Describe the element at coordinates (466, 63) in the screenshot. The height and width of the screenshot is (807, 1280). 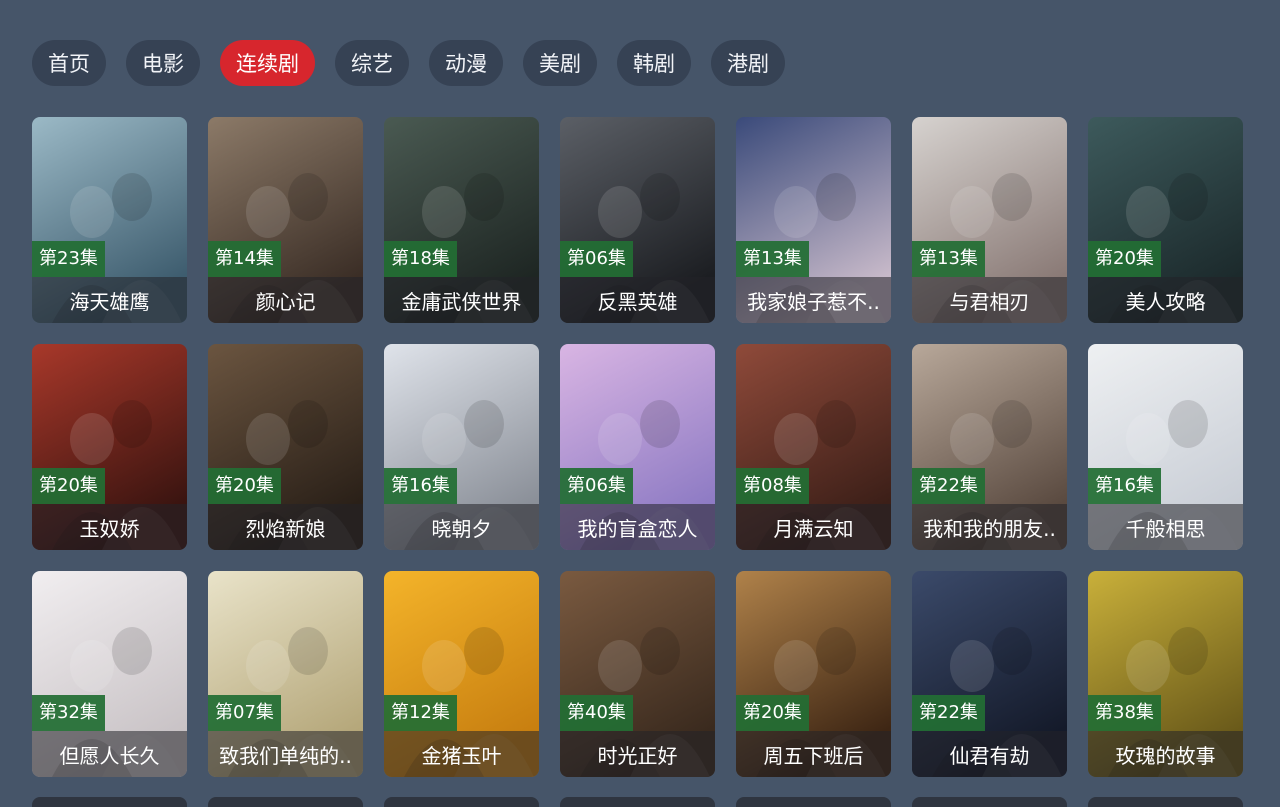
I see `tab-4: 动漫` at that location.